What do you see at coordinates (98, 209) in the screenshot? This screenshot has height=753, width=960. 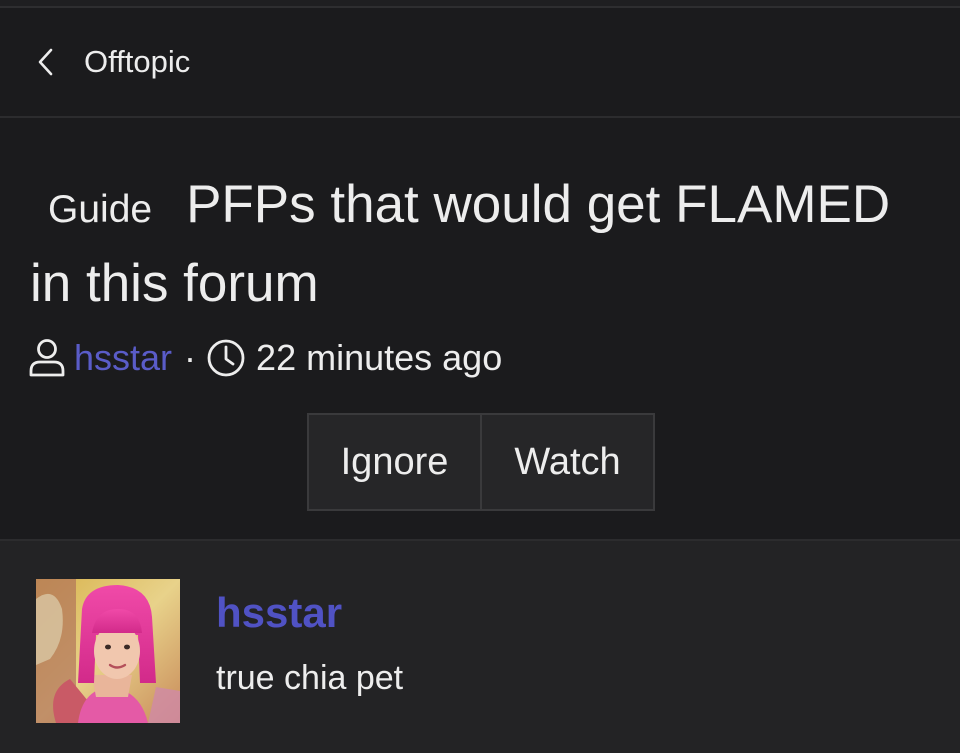 I see `thread-prefix-badge: Guide` at bounding box center [98, 209].